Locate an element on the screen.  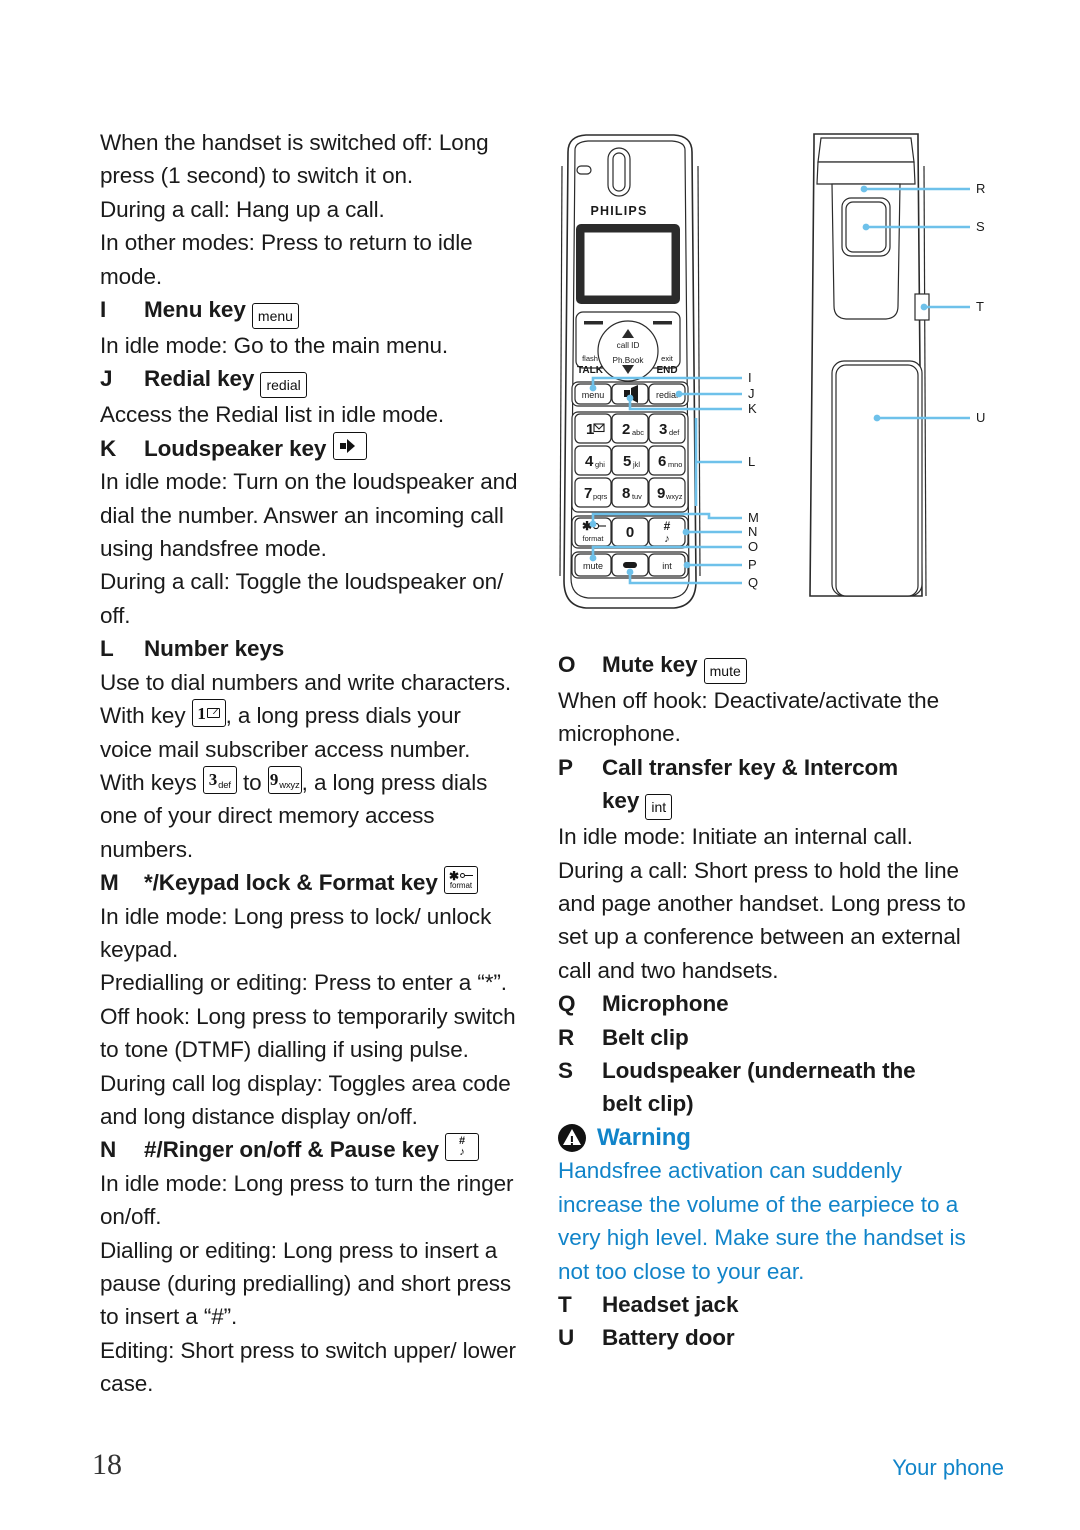
svg-text: 6 is located at coordinates (662, 461).